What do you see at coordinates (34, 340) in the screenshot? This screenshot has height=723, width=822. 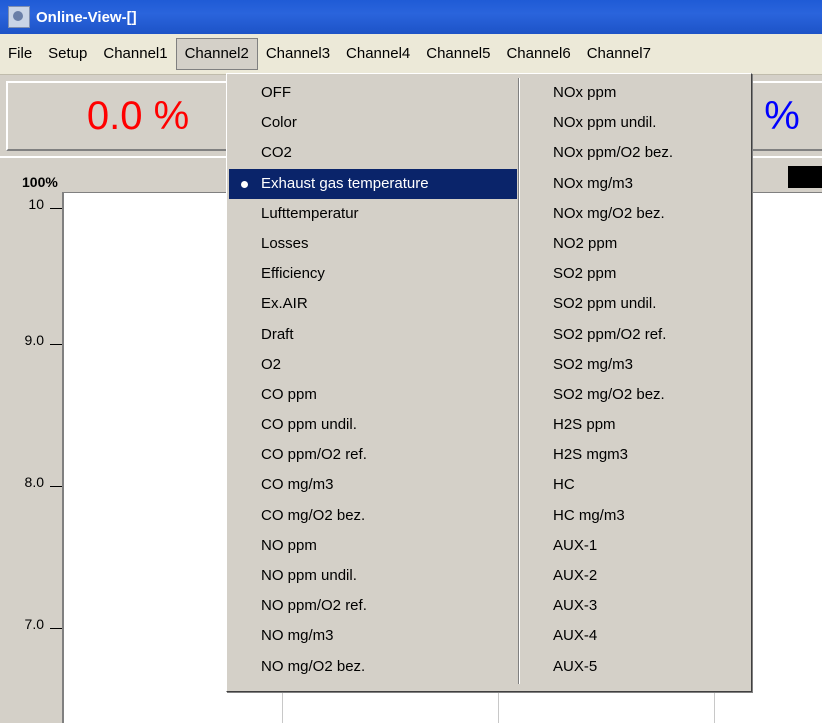 I see `y-tick-label: 9.0` at bounding box center [34, 340].